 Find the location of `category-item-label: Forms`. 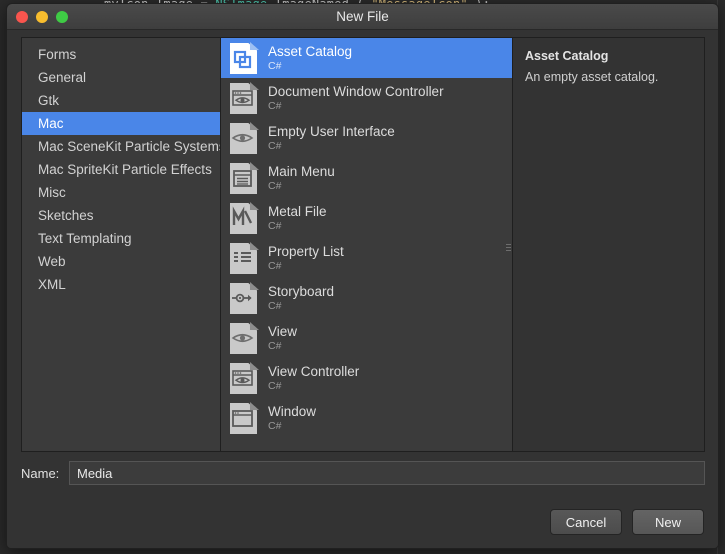

category-item-label: Forms is located at coordinates (57, 54).